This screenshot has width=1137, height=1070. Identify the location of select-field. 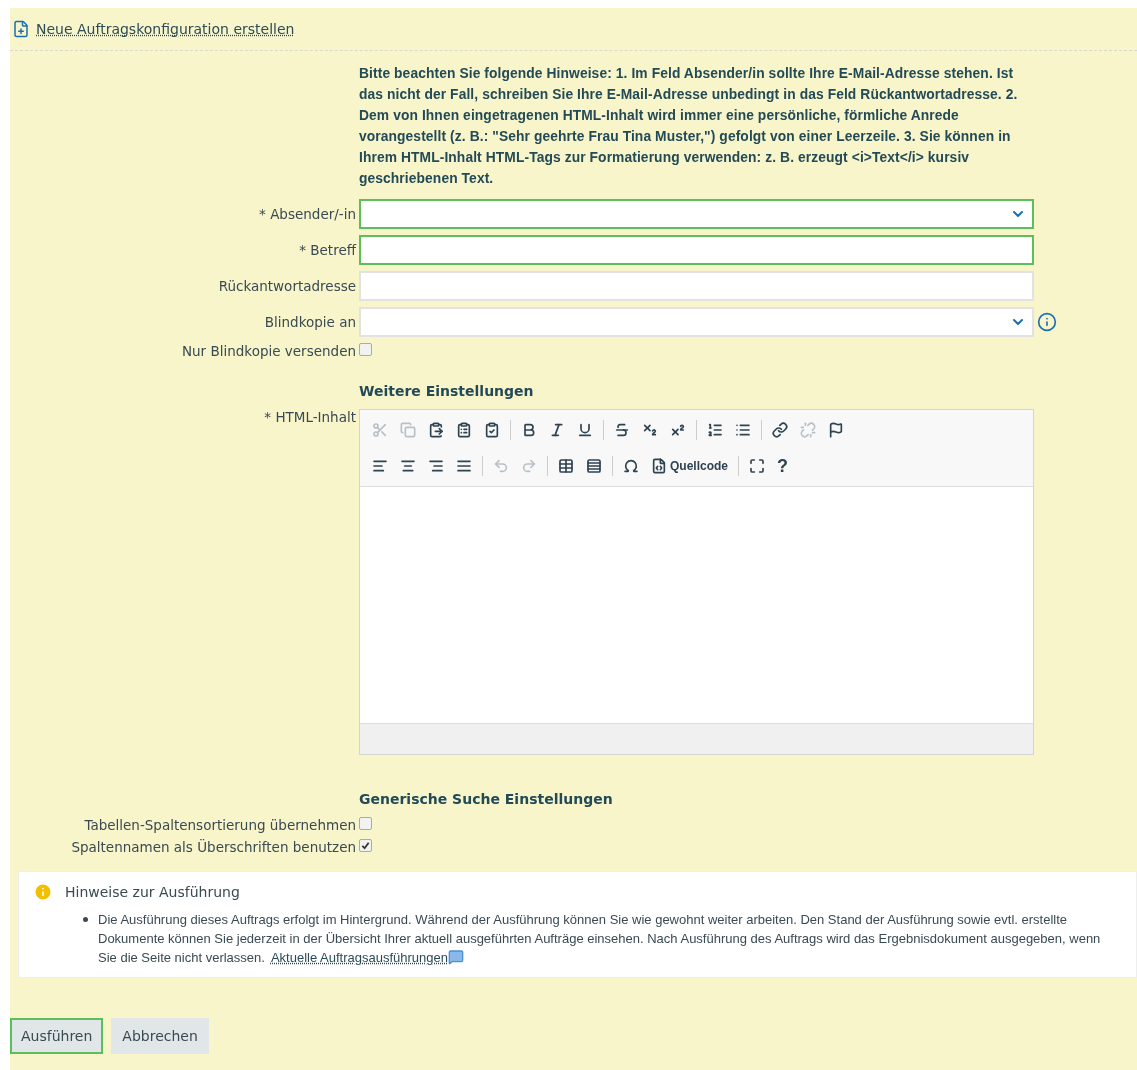
(696, 214).